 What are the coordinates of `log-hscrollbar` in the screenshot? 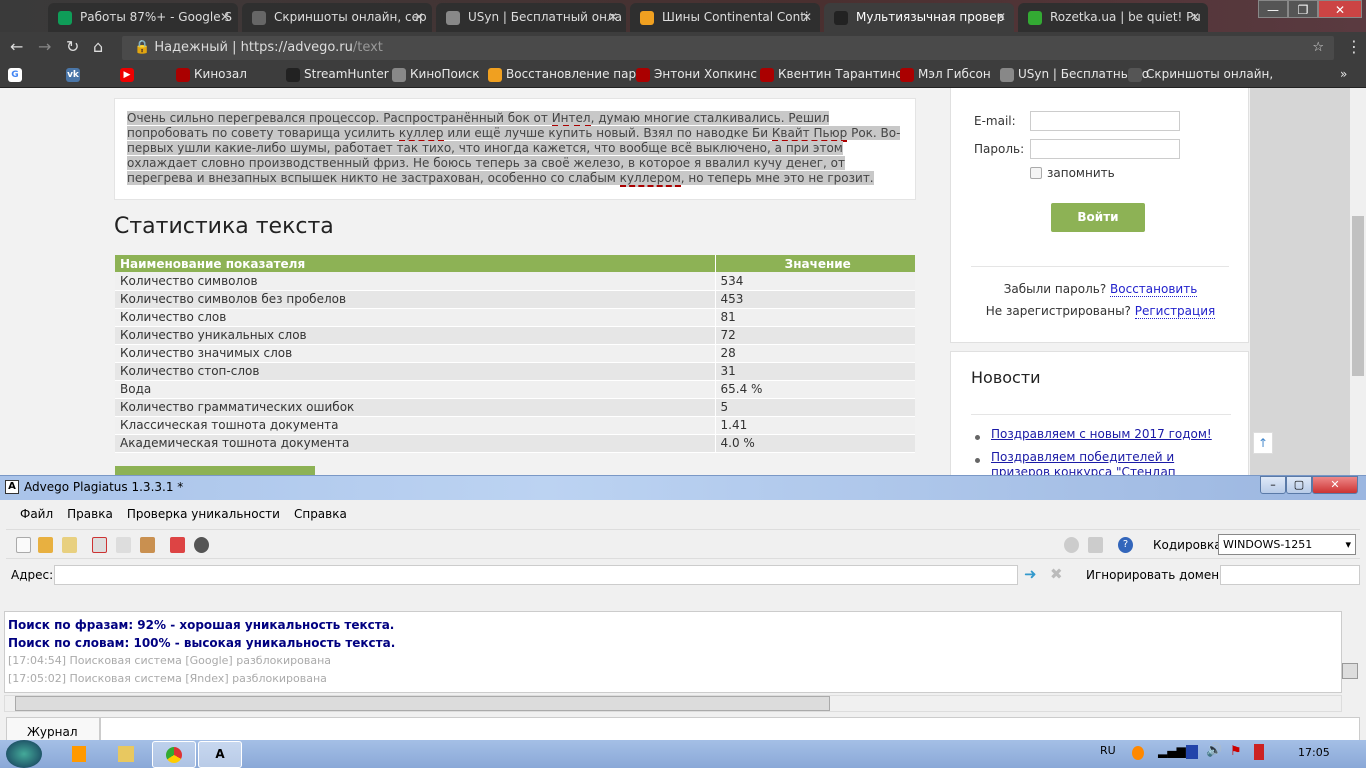 It's located at (673, 703).